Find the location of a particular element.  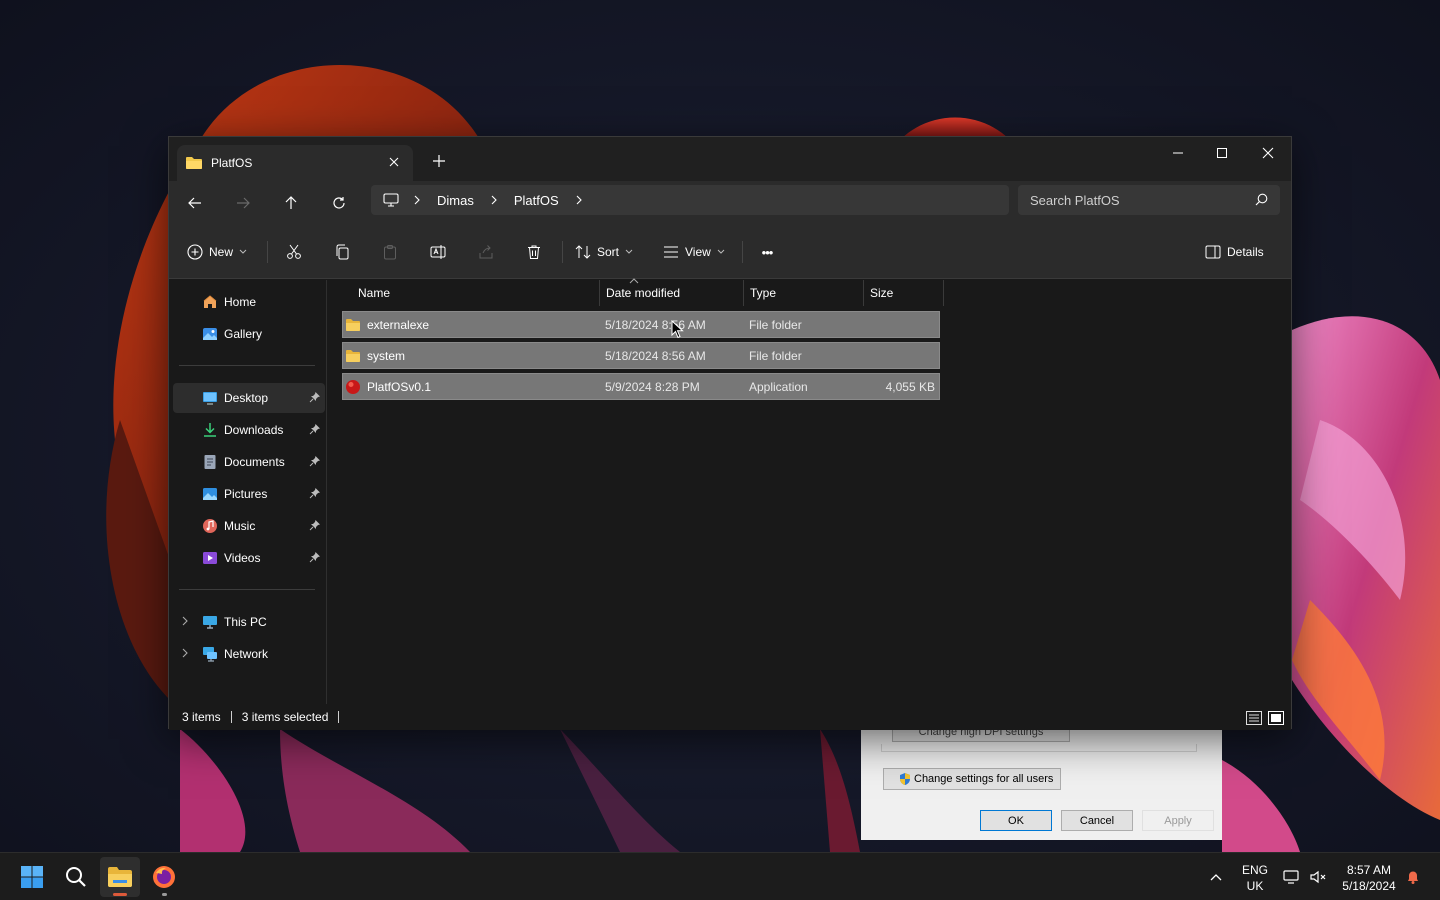

pictures-icon is located at coordinates (210, 494).